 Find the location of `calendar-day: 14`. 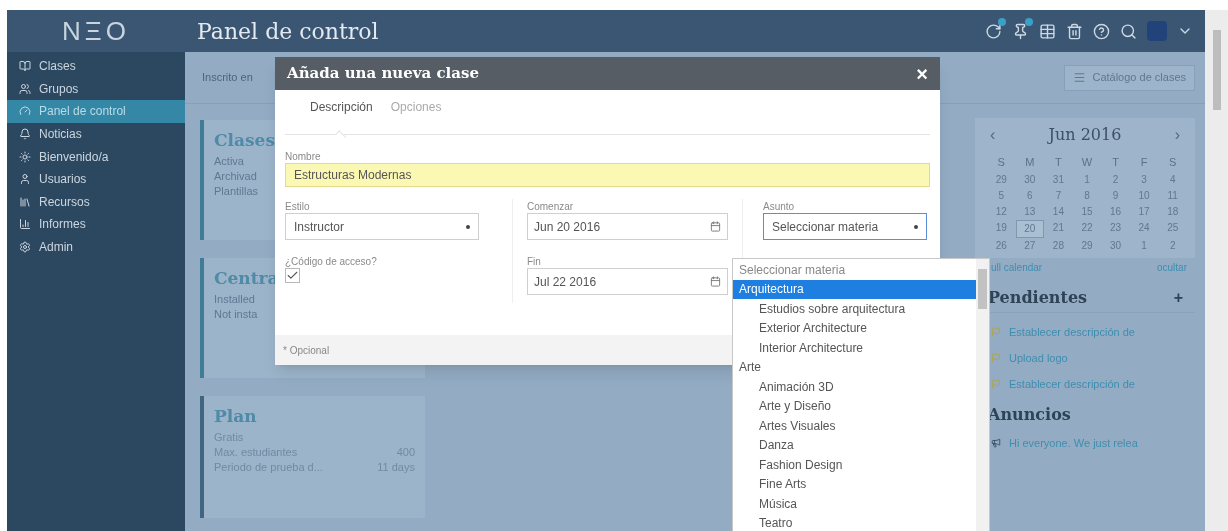

calendar-day: 14 is located at coordinates (1058, 212).